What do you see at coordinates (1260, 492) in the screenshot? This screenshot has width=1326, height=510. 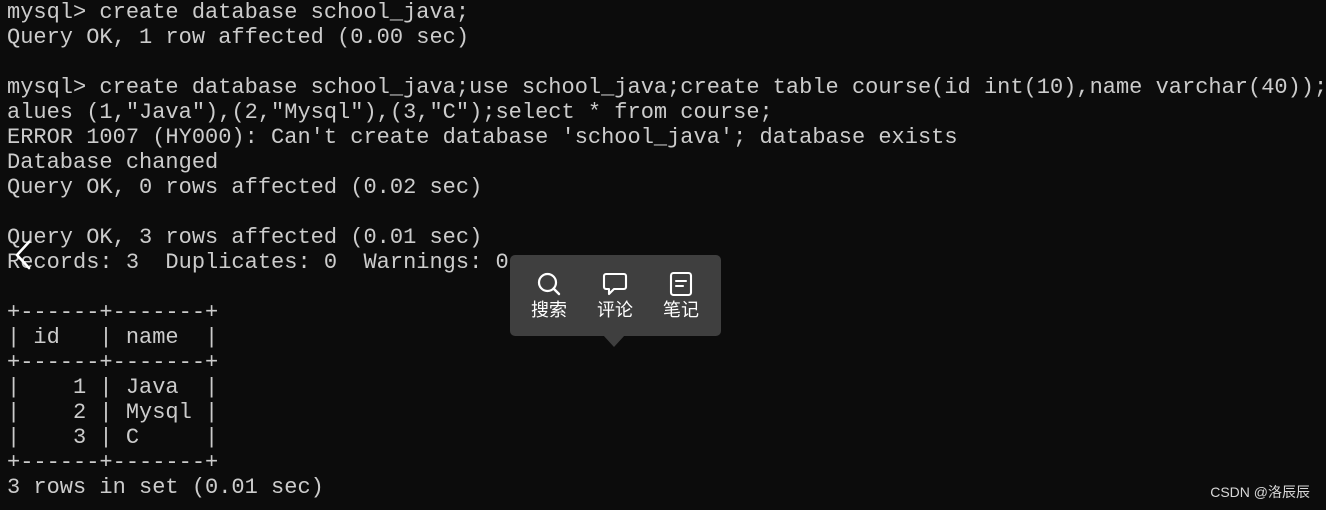 I see `watermark: CSDN @洛辰辰` at bounding box center [1260, 492].